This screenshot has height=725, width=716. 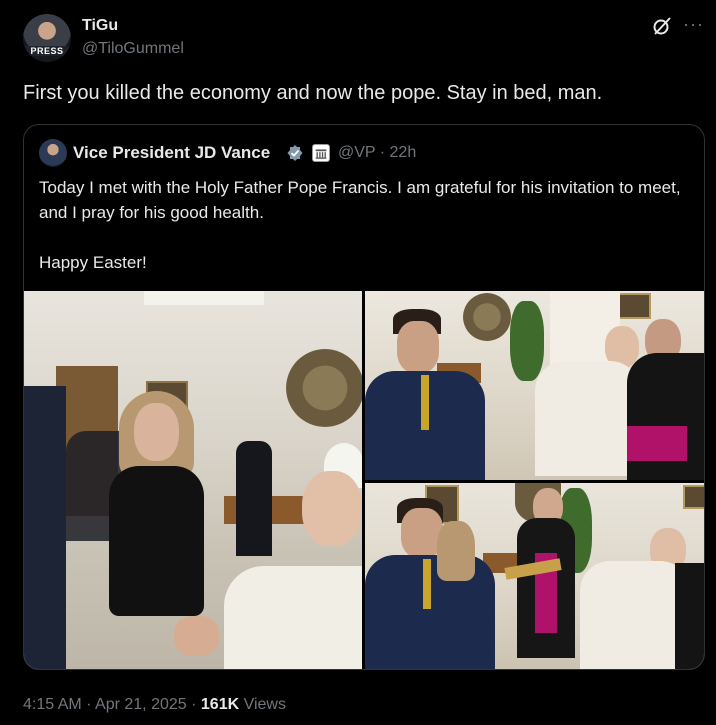 I want to click on potted-plant, so click(x=527, y=341).